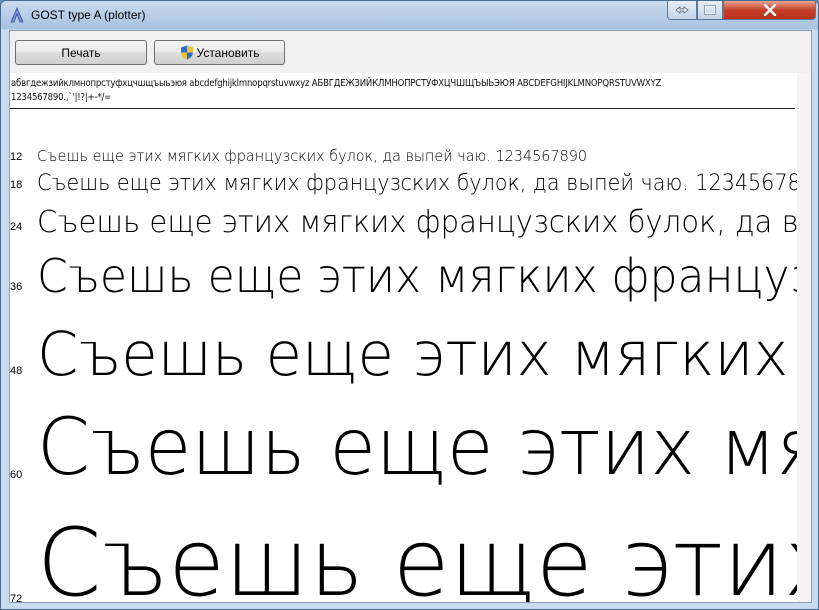  What do you see at coordinates (409, 15) in the screenshot?
I see `title-bar: GOST type A (plotter)` at bounding box center [409, 15].